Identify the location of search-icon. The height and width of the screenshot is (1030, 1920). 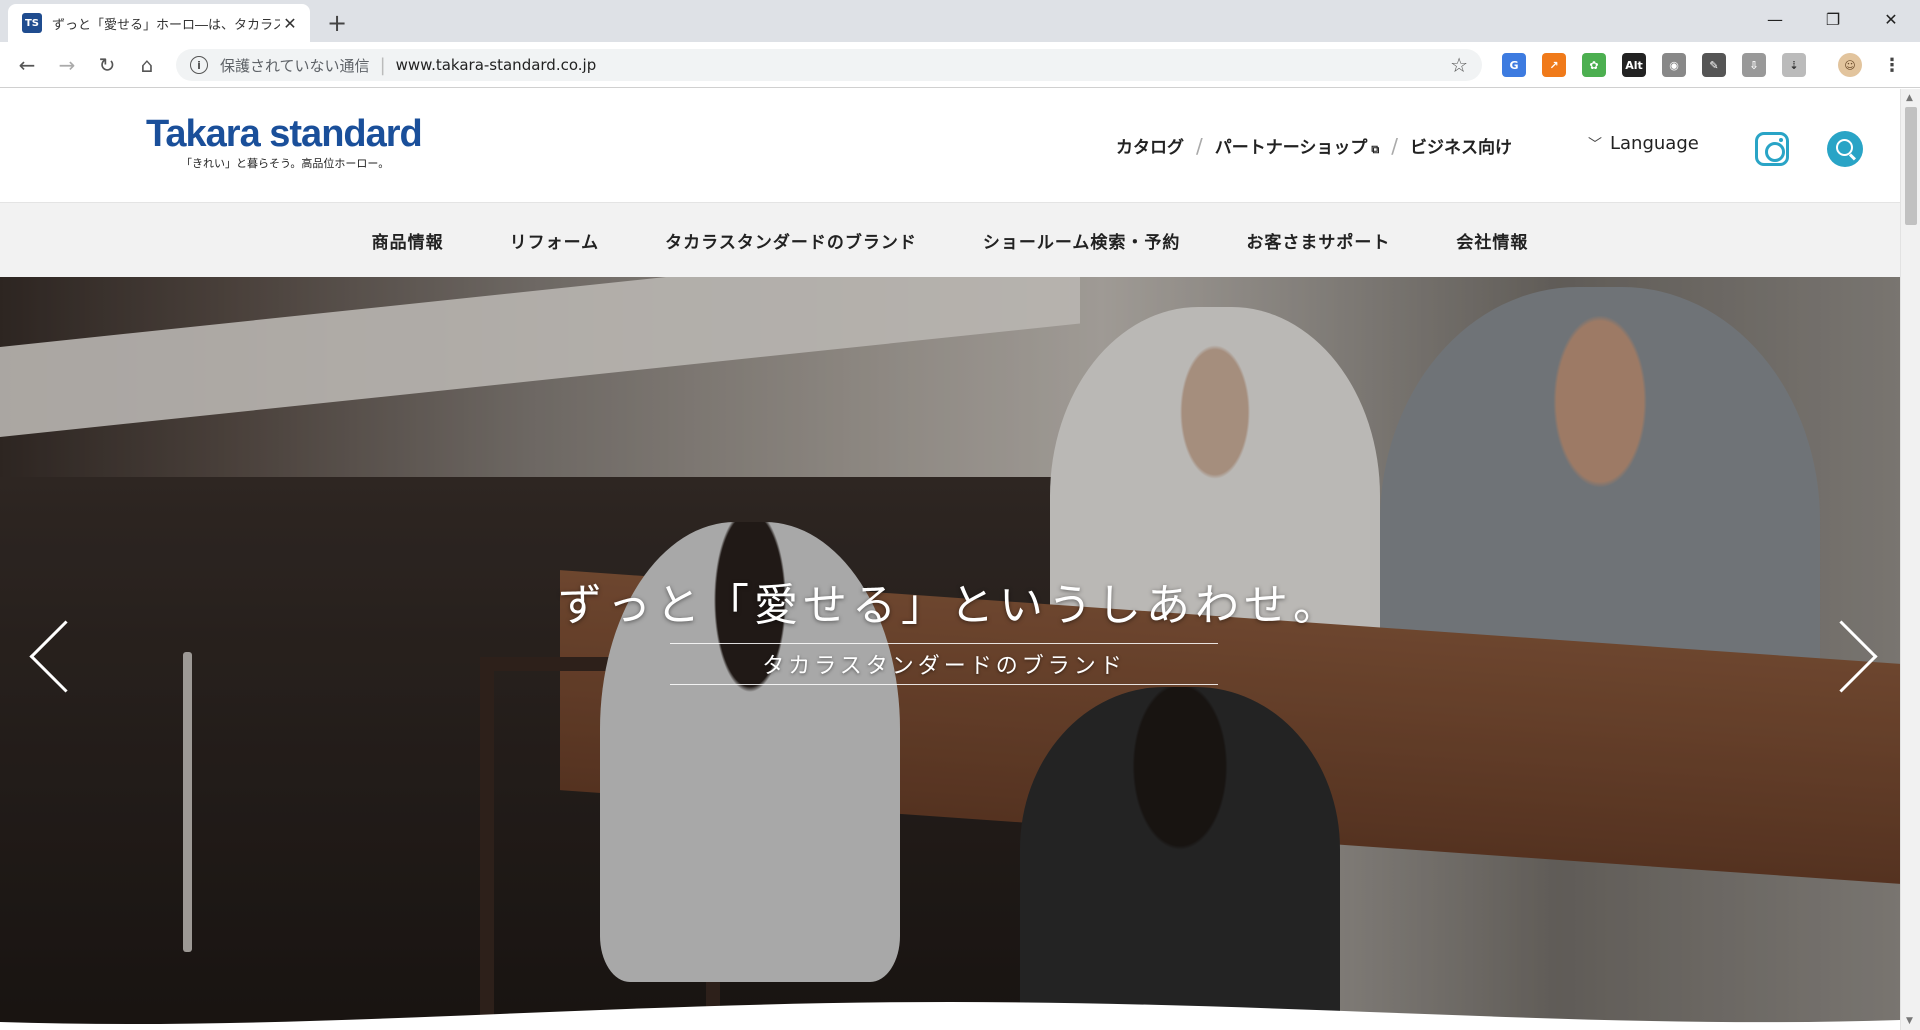
(1845, 149).